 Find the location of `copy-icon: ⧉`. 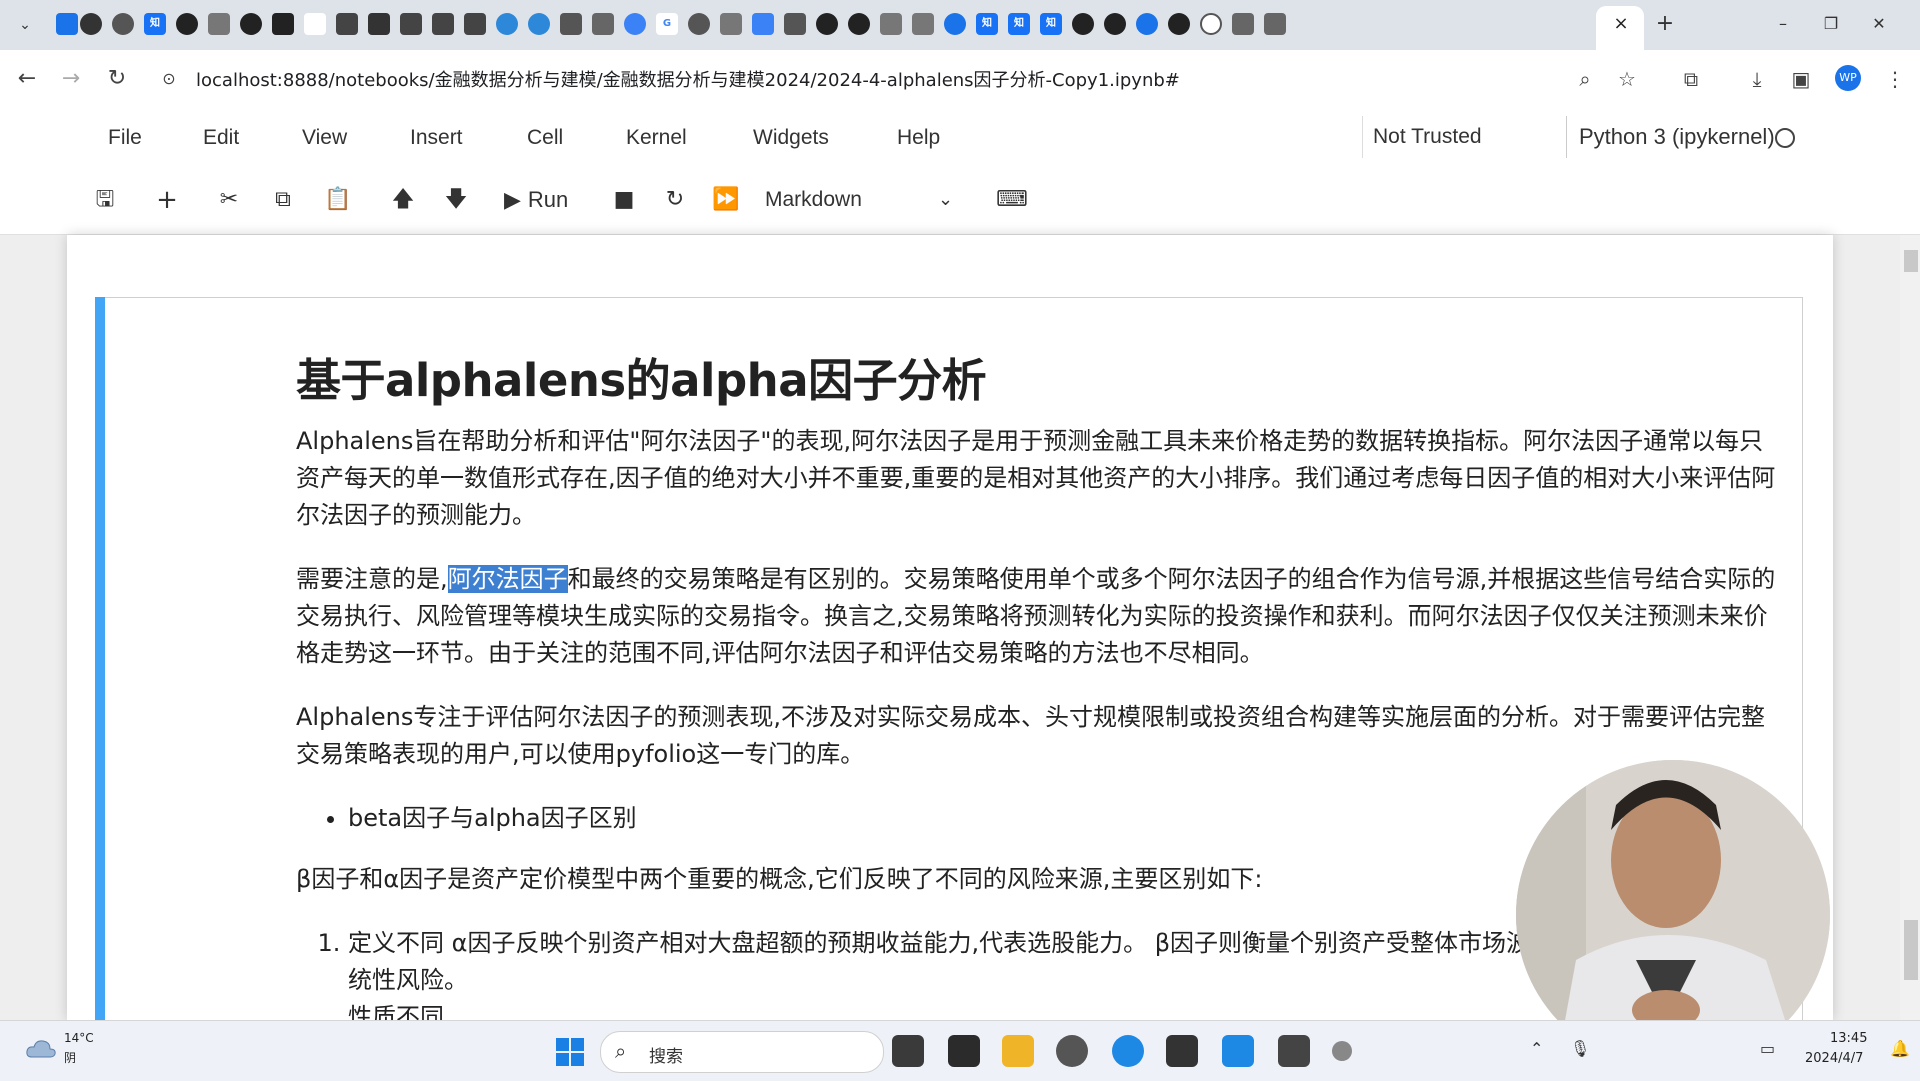

copy-icon: ⧉ is located at coordinates (283, 200).